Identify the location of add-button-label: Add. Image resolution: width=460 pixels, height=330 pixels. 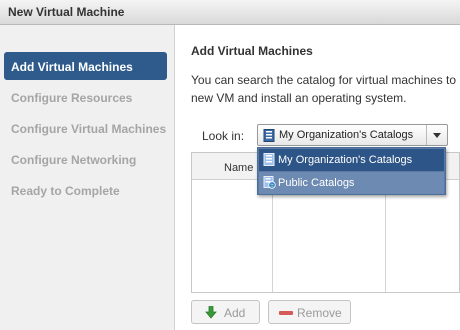
(235, 313).